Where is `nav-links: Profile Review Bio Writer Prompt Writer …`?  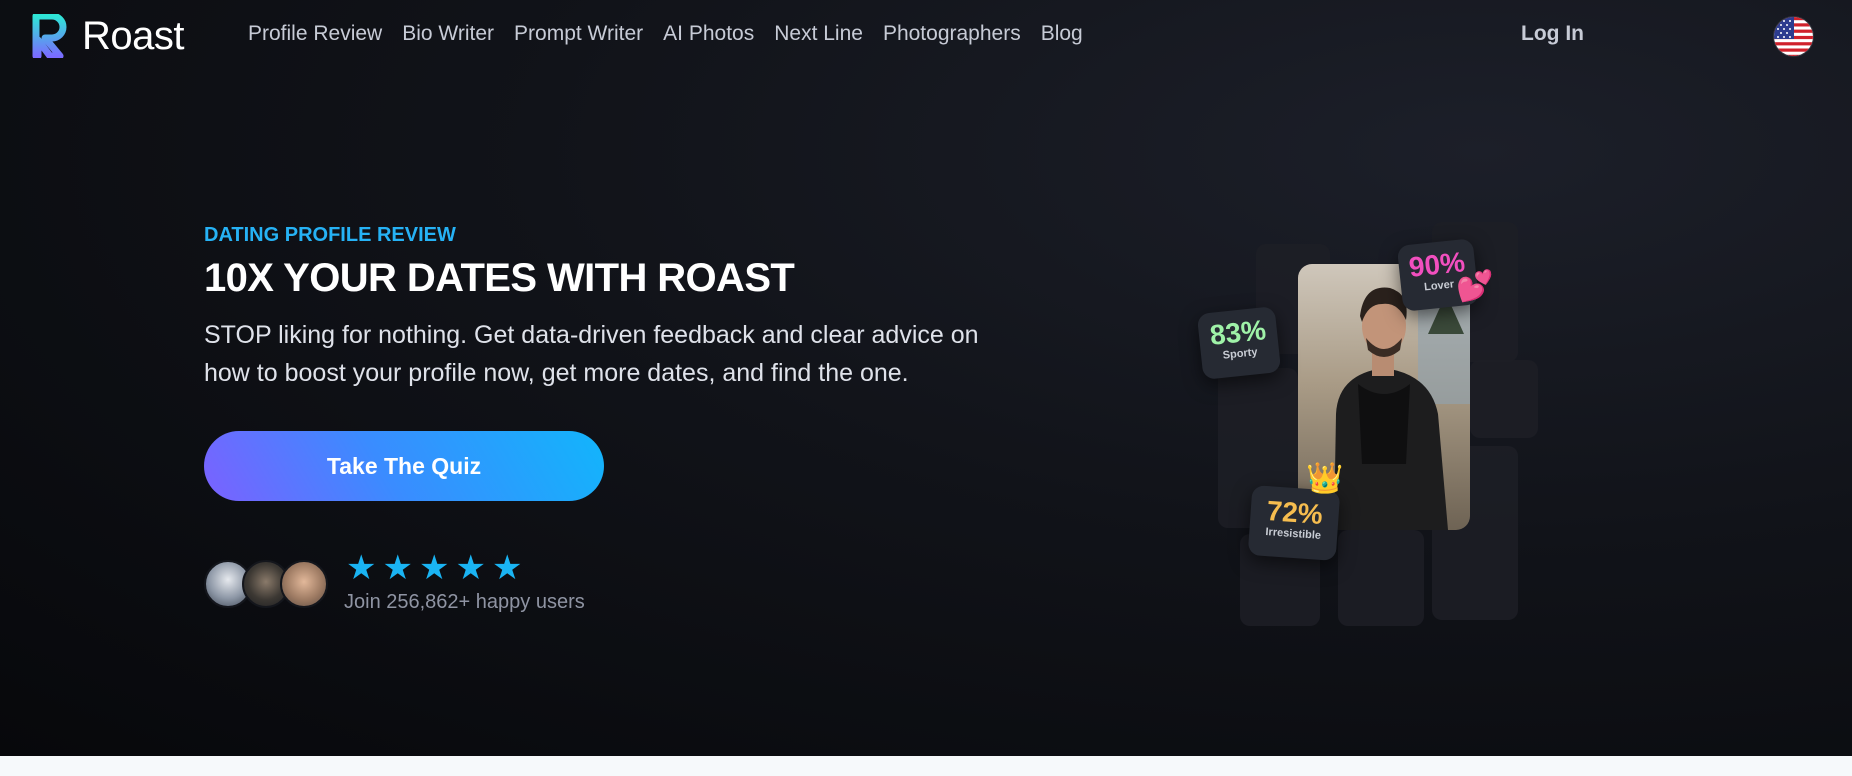
nav-links: Profile Review Bio Writer Prompt Writer … is located at coordinates (665, 34).